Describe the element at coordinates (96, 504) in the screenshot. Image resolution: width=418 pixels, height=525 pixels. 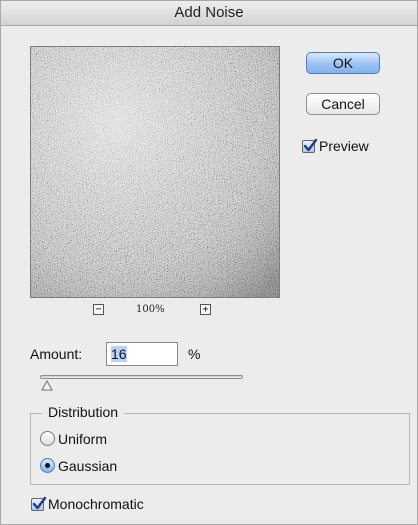
I see `monochromatic-label: Monochromatic` at that location.